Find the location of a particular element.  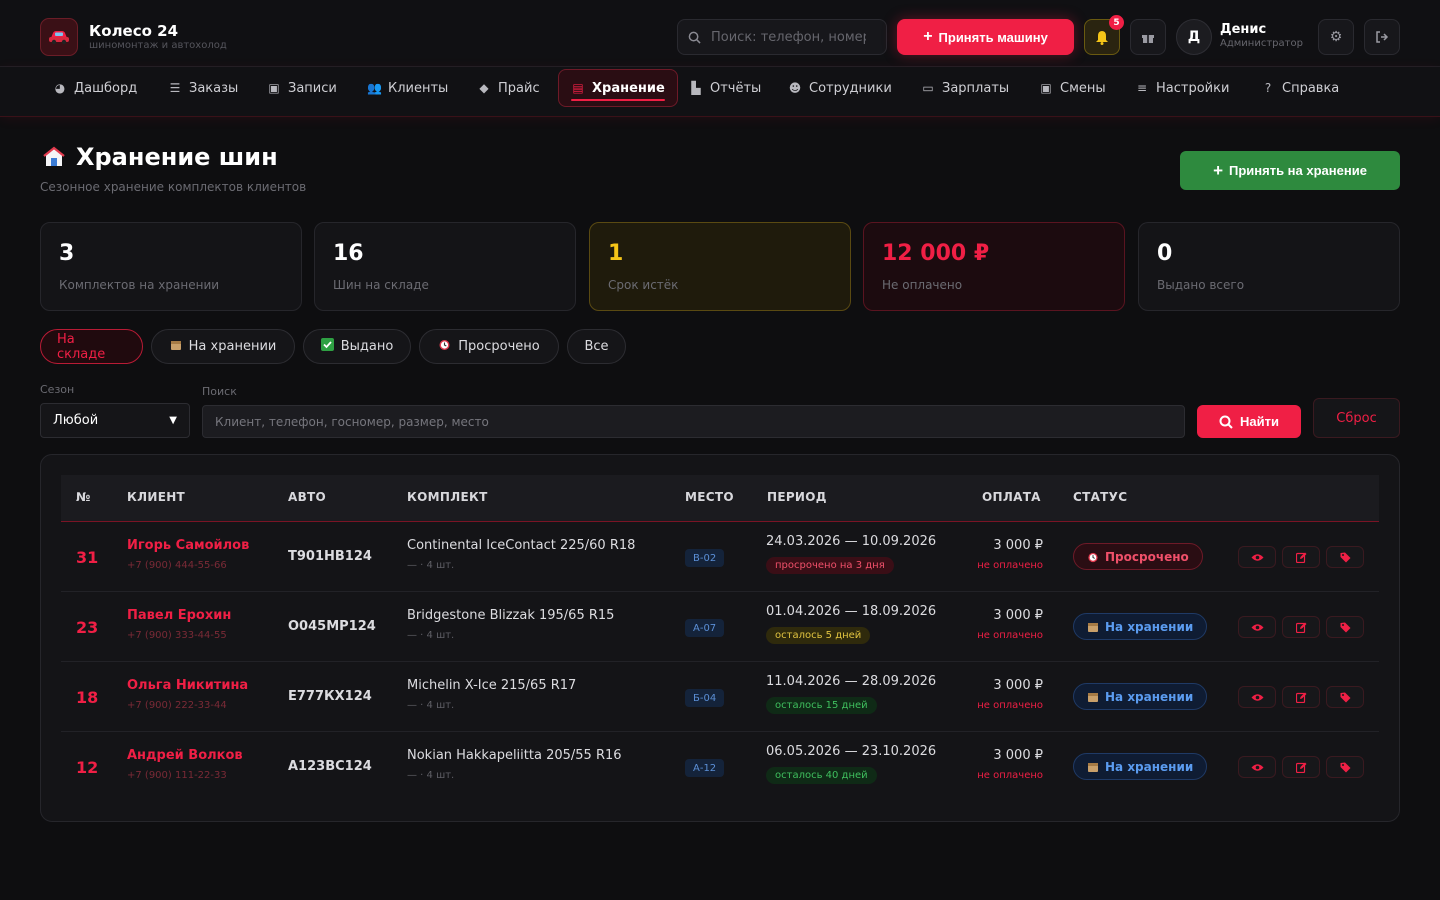

global-search is located at coordinates (782, 37).